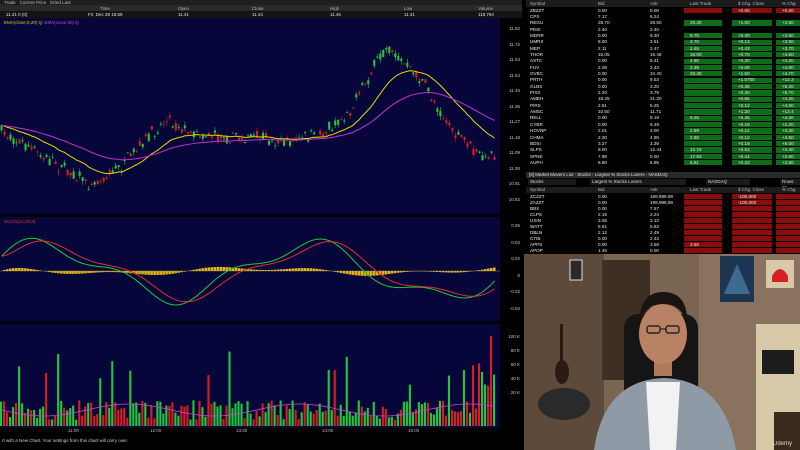 The image size is (800, 450). I want to click on table-row: DBLN 2.12 2.49, so click(663, 233).